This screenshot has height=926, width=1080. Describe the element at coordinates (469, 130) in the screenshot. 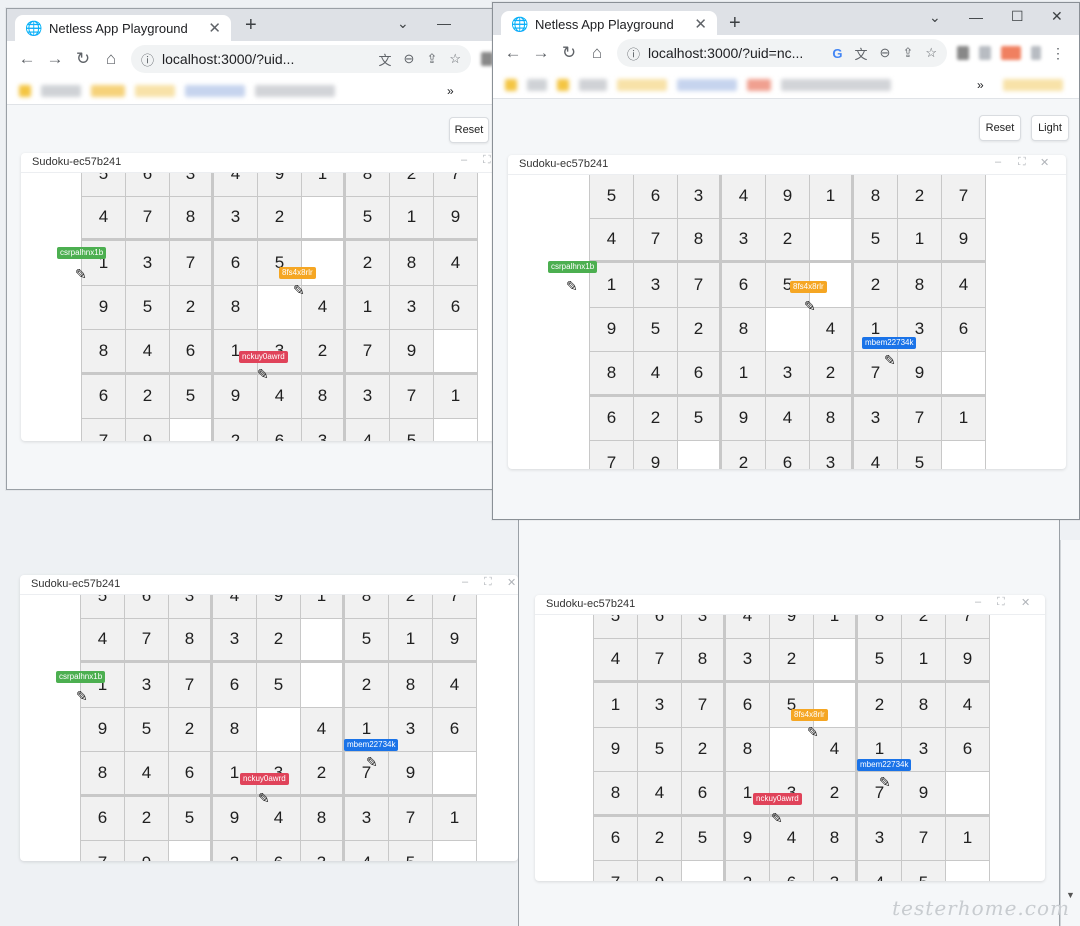

I see `reset-button: Reset` at that location.